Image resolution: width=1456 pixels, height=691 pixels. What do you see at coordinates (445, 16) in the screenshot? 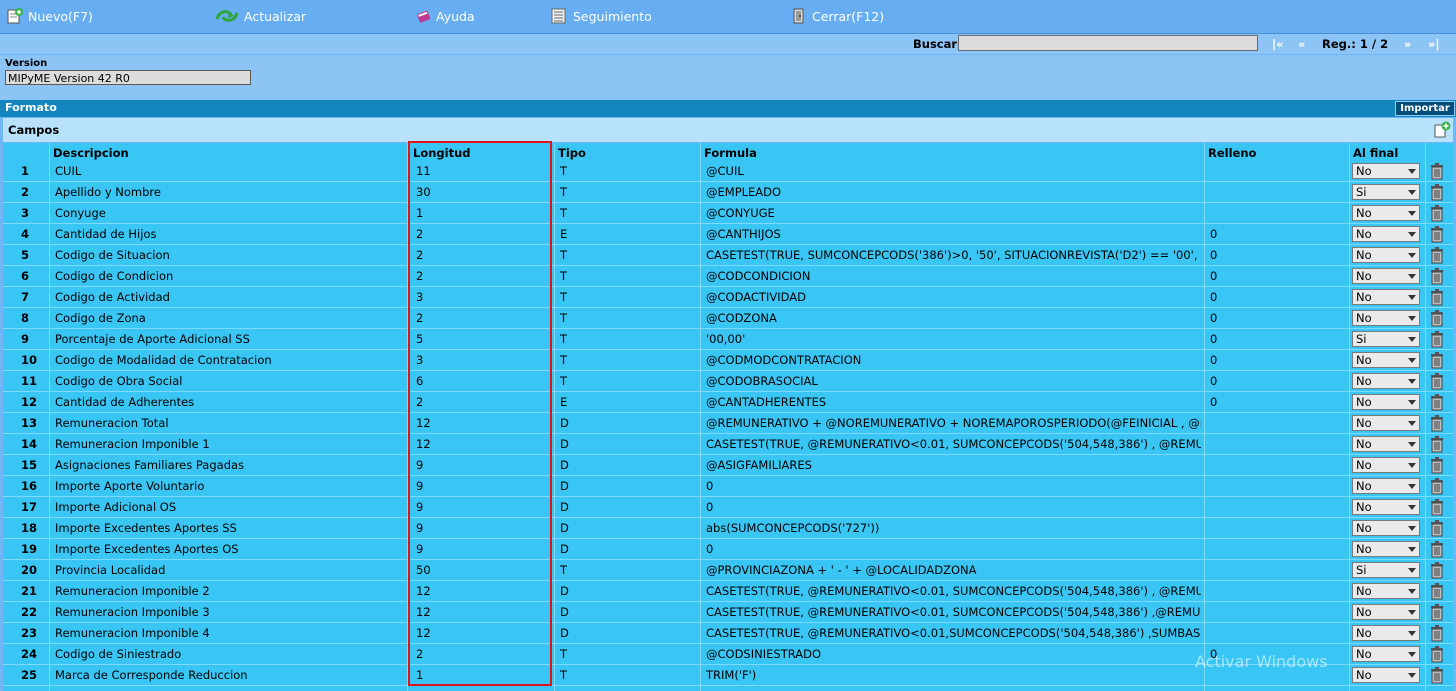
I see `ayuda-button: Ayuda` at bounding box center [445, 16].